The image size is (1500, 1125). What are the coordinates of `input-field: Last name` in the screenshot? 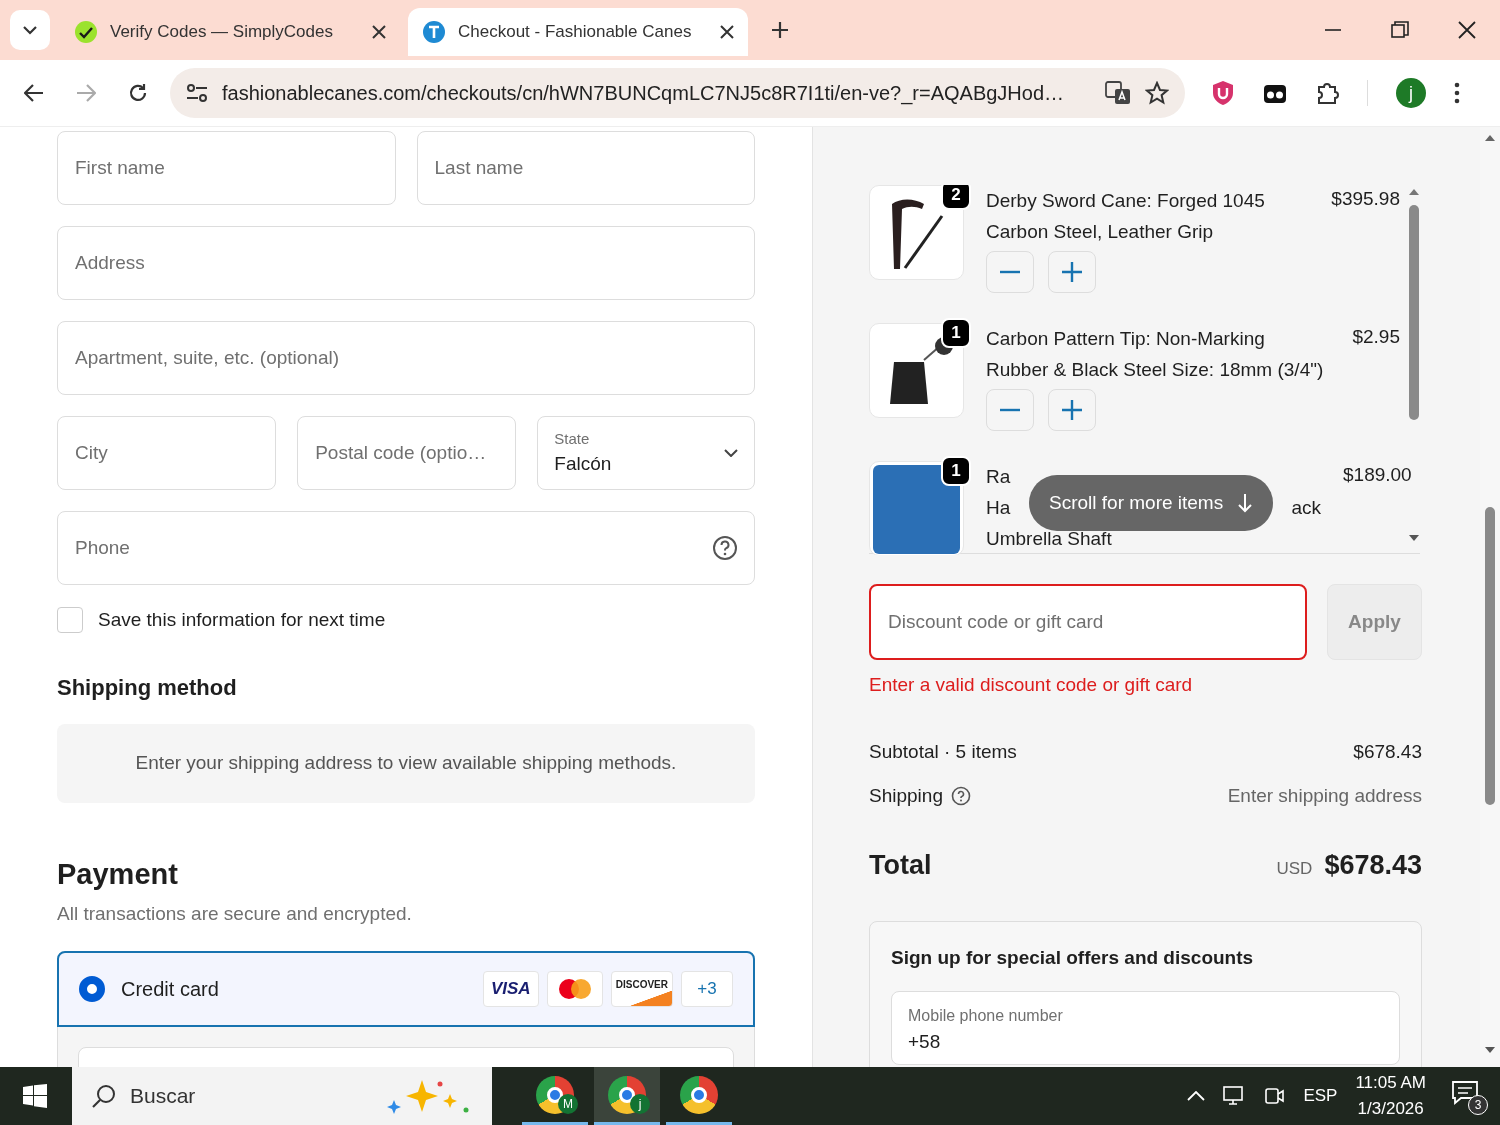 It's located at (585, 168).